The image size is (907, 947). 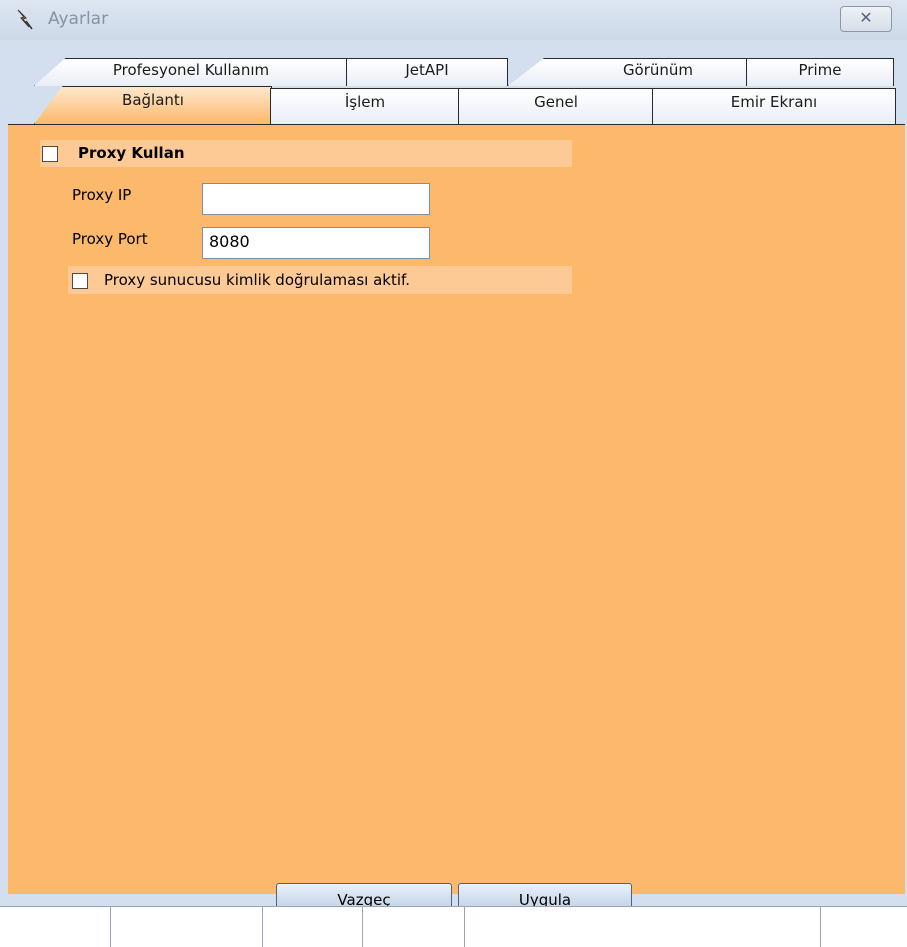 I want to click on tab-profesyonel-kullanim: Profesyonel Kullanım, so click(x=191, y=72).